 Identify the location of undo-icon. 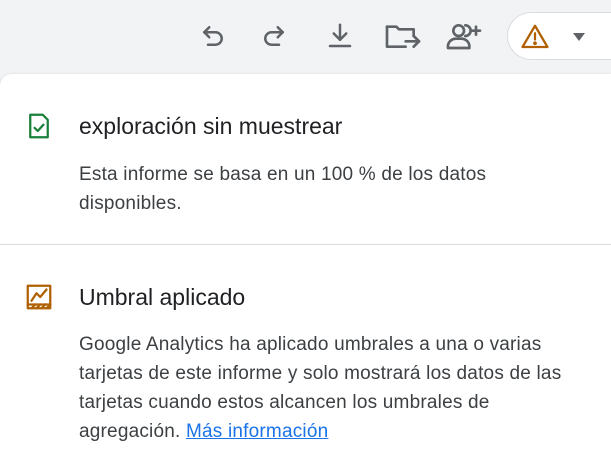
(213, 36).